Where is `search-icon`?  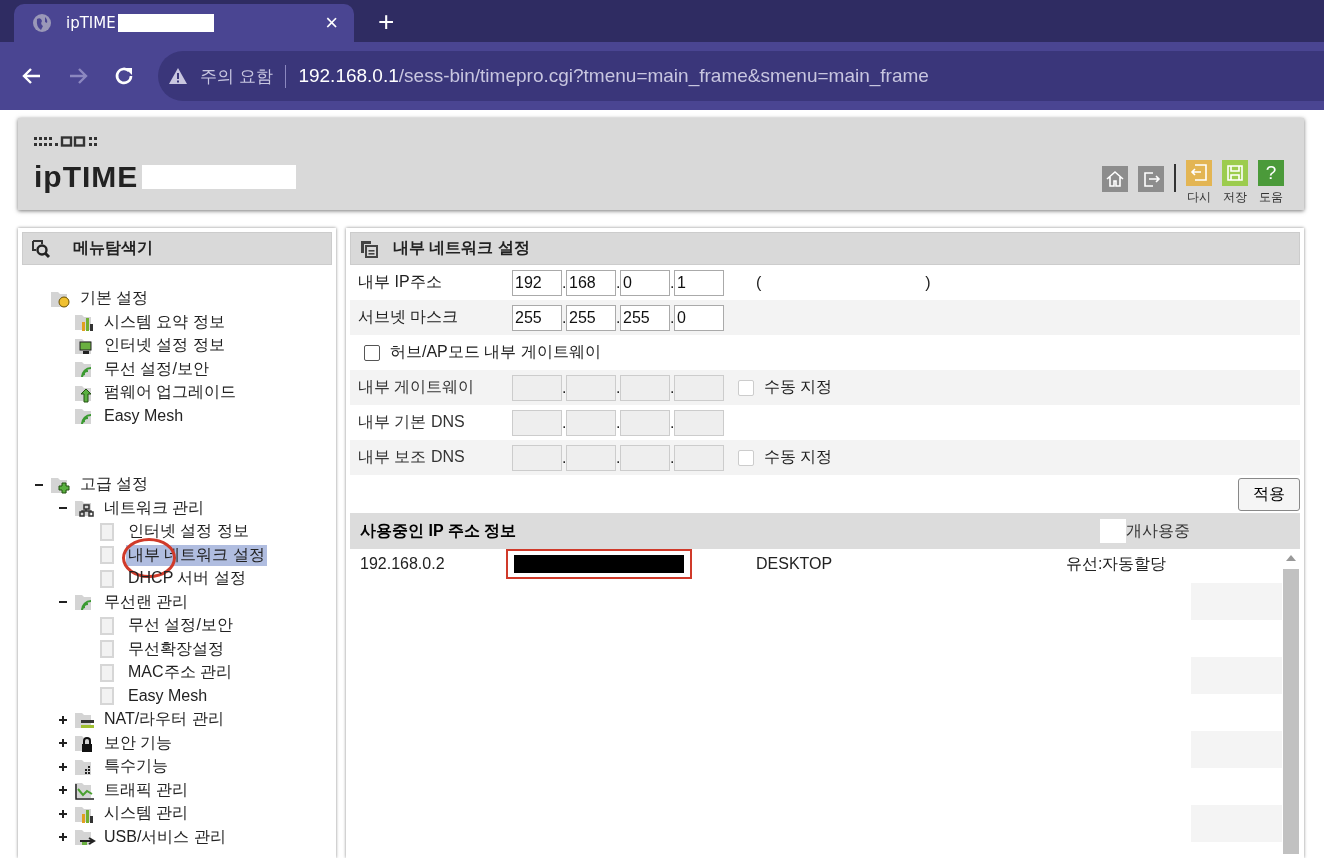 search-icon is located at coordinates (41, 248).